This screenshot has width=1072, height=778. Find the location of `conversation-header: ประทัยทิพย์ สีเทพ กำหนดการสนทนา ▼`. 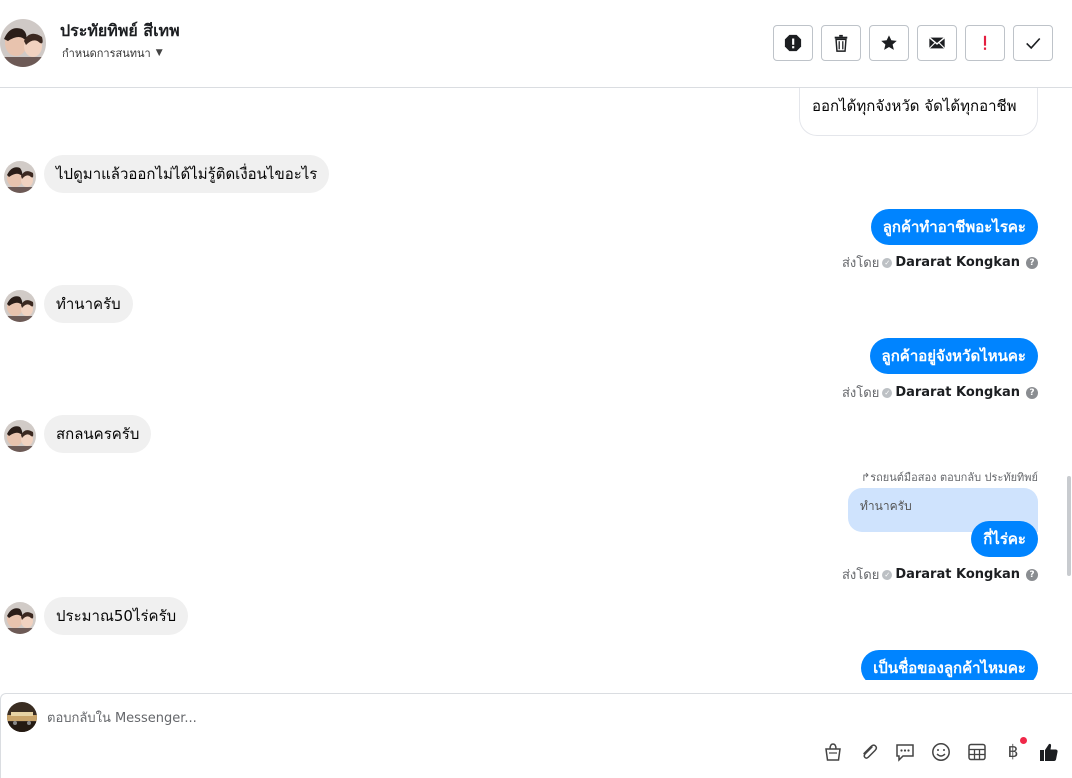

conversation-header: ประทัยทิพย์ สีเทพ กำหนดการสนทนา ▼ is located at coordinates (536, 44).